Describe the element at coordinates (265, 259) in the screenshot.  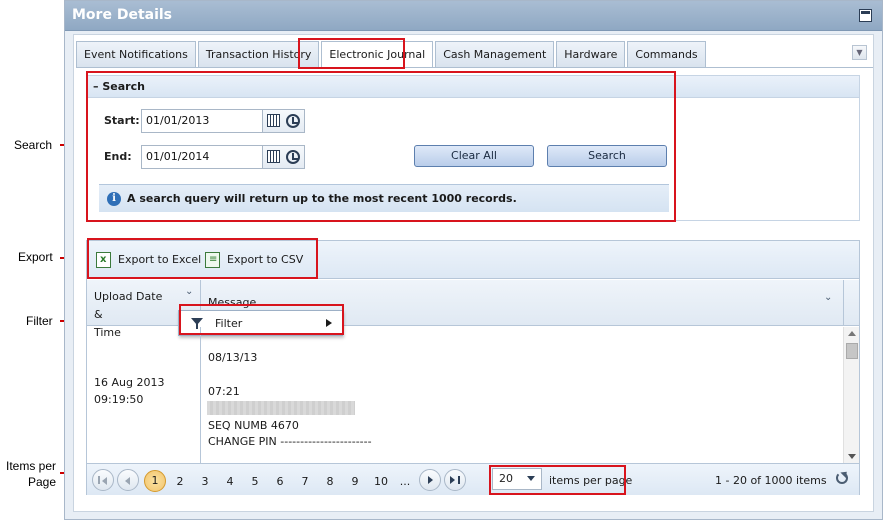
I see `export-csv-label: Export to CSV` at that location.